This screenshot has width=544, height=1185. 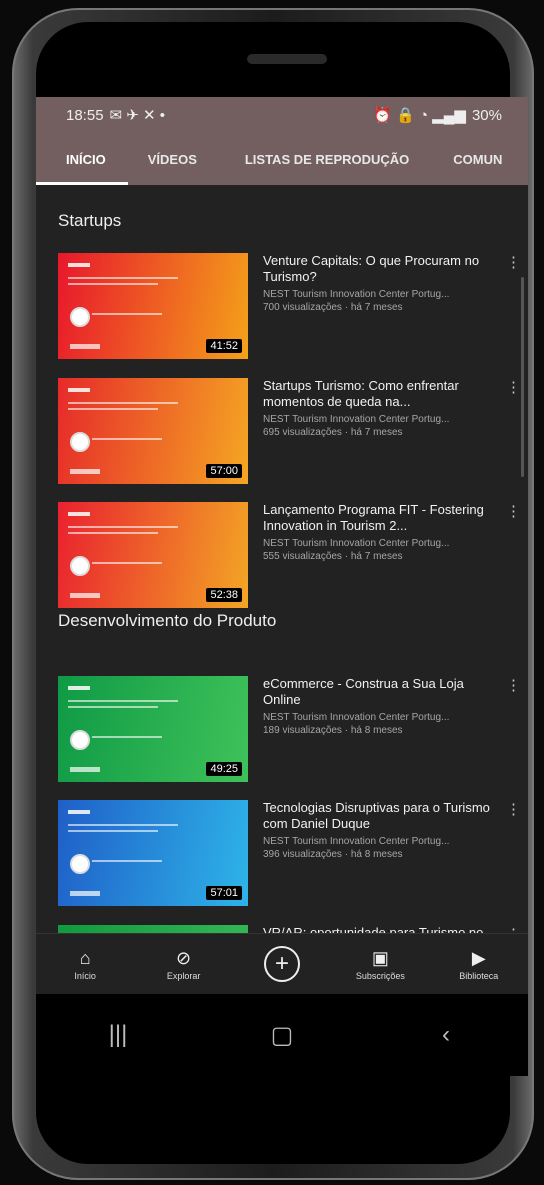 What do you see at coordinates (333, 307) in the screenshot?
I see `video-meta: 700 visualizações · há 7 meses` at bounding box center [333, 307].